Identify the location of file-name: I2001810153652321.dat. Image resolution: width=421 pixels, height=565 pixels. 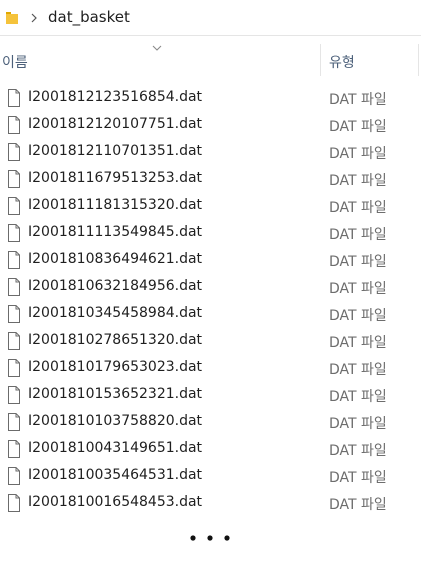
(115, 394).